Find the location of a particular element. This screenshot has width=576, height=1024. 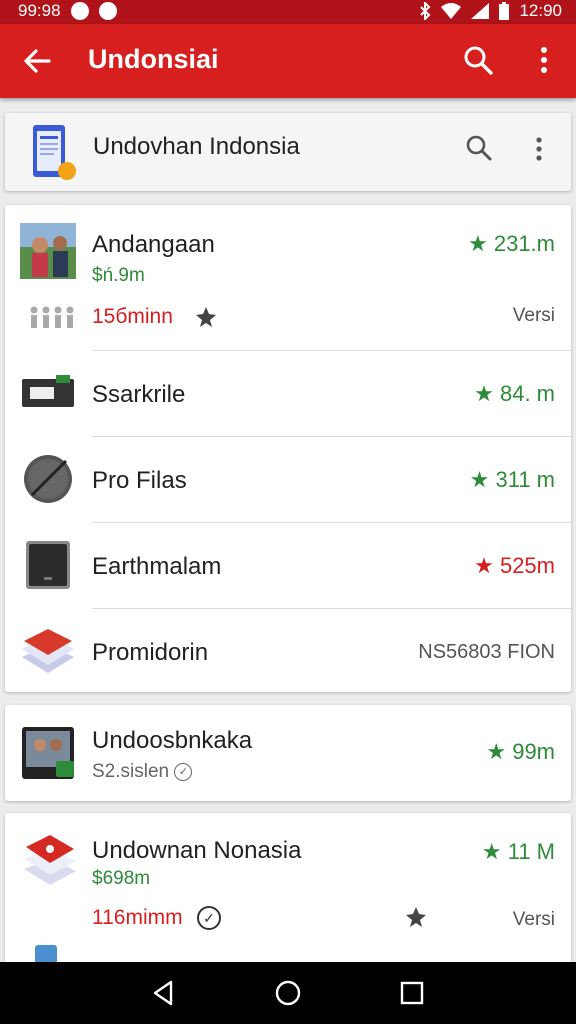

app-rating: ★ 311 m is located at coordinates (512, 480).